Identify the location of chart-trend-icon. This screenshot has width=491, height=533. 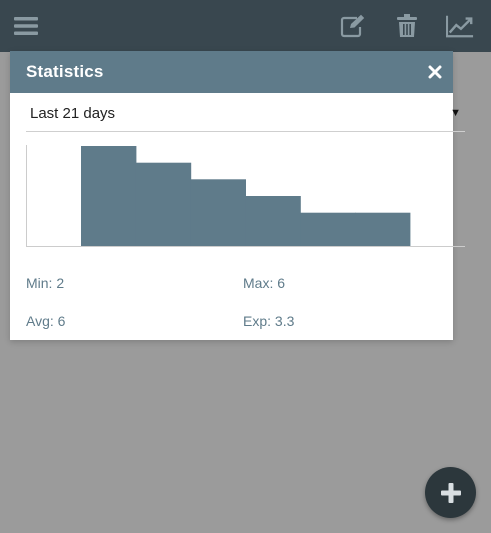
(460, 26).